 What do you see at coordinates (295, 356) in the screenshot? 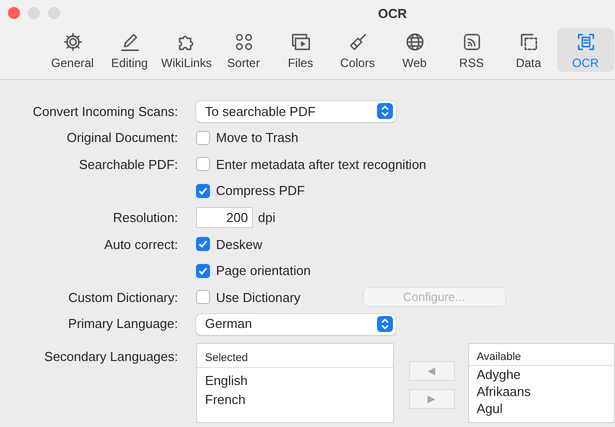
I see `list-header: Selected` at bounding box center [295, 356].